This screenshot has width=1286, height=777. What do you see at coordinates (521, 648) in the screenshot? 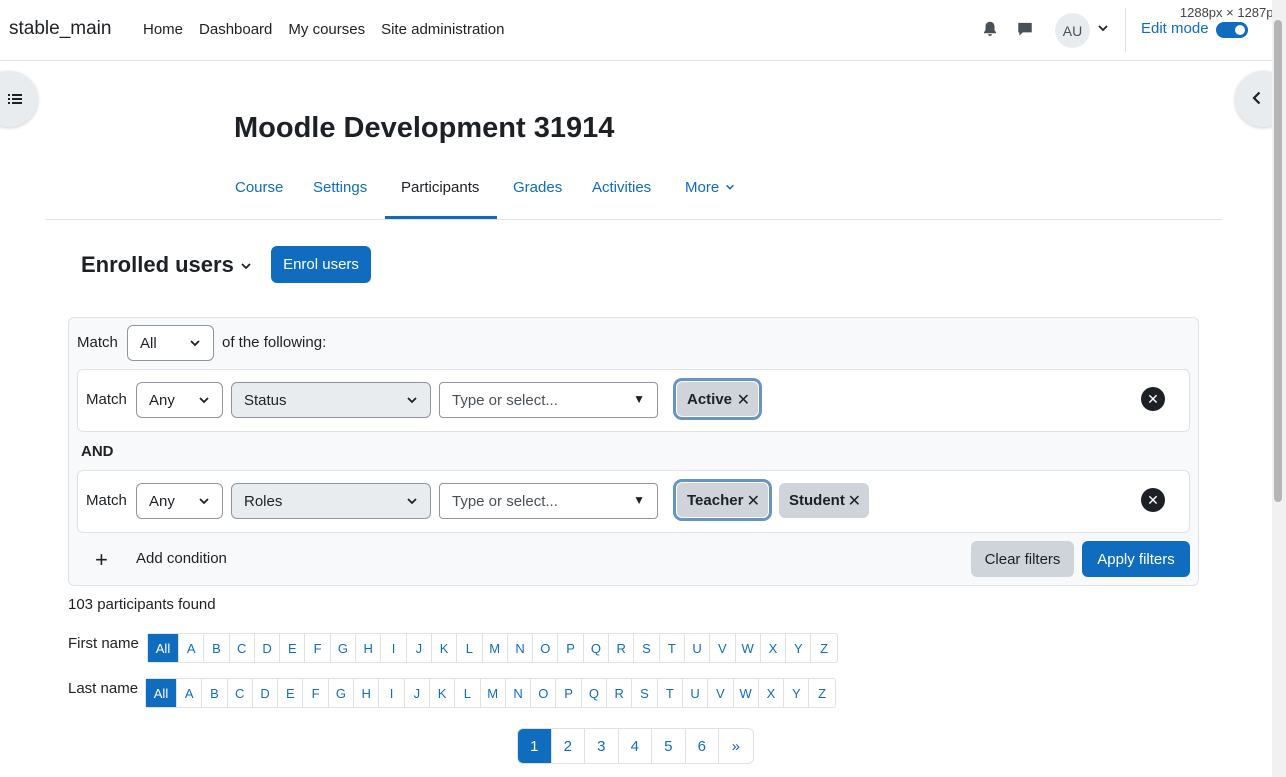
I see `first-name-initial-n: N` at bounding box center [521, 648].